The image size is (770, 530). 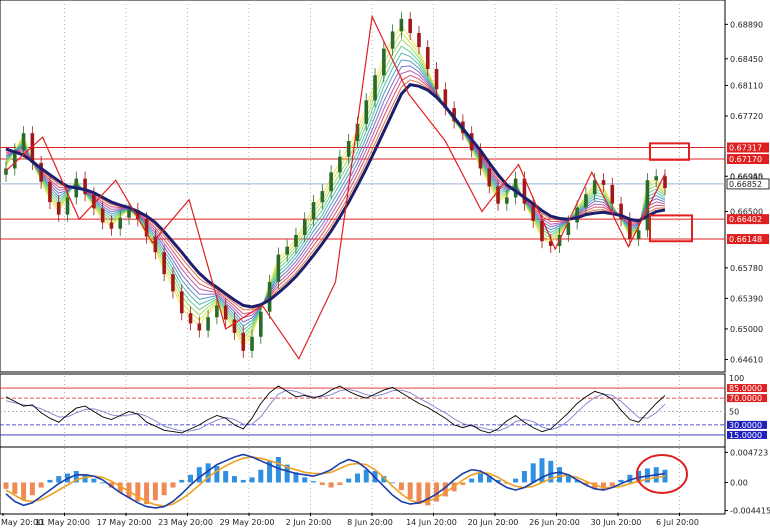 I want to click on time-label: 20 Jun 20:00, so click(x=493, y=522).